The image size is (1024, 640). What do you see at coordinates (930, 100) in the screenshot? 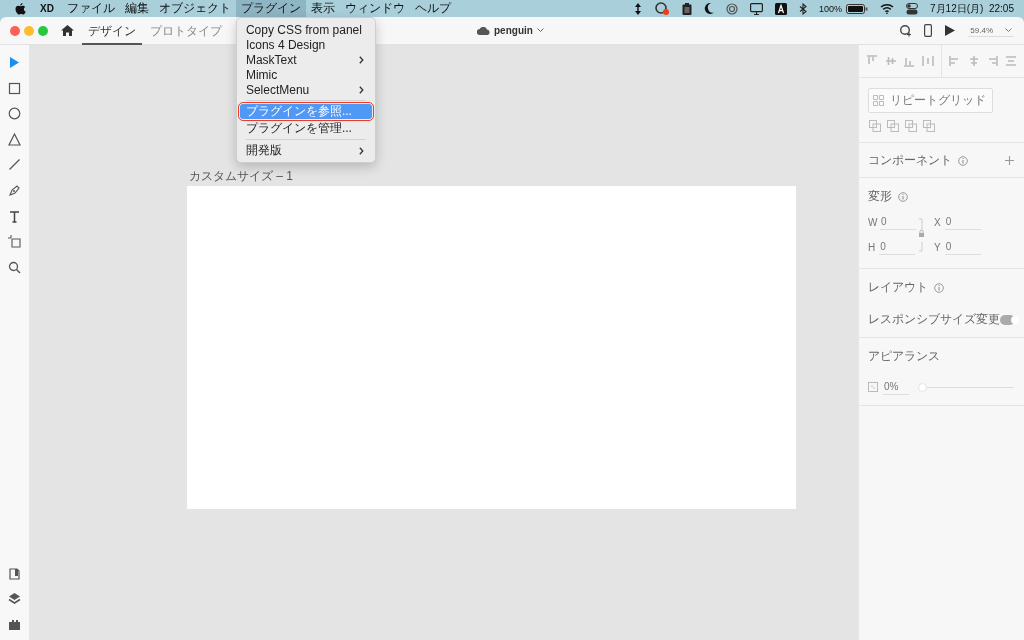
I see `repeat-grid-button: リピートグリッド` at bounding box center [930, 100].